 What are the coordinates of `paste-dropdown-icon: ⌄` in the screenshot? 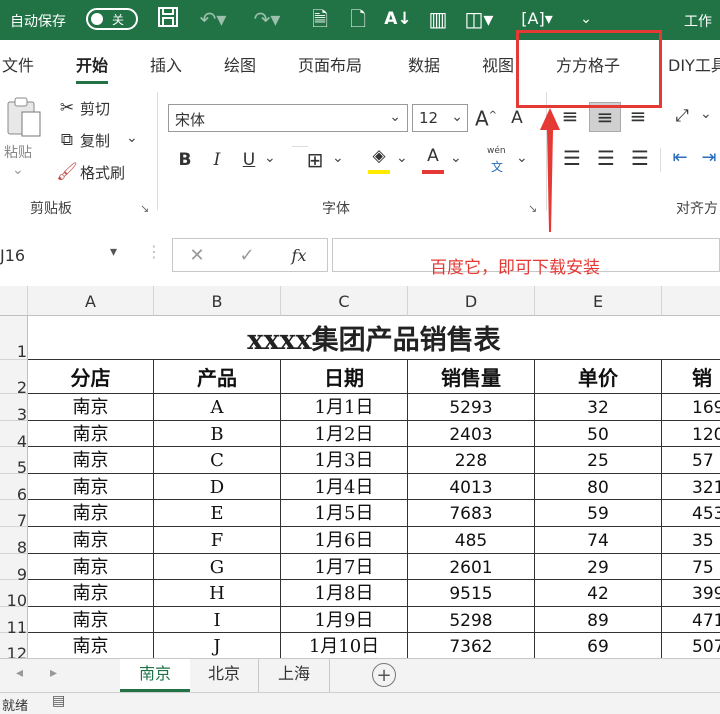 It's located at (18, 170).